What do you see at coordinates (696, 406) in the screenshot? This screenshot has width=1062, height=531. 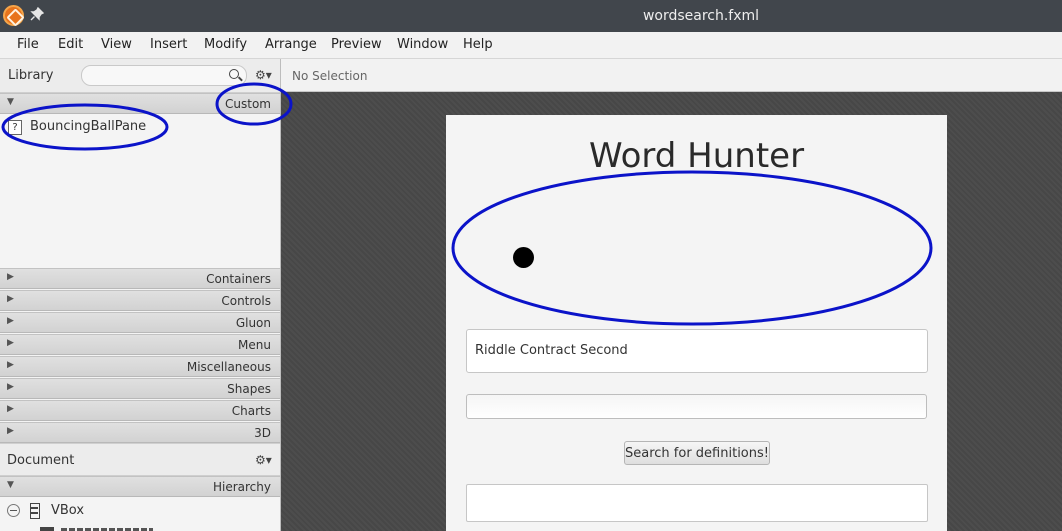 I see `word-input-field` at bounding box center [696, 406].